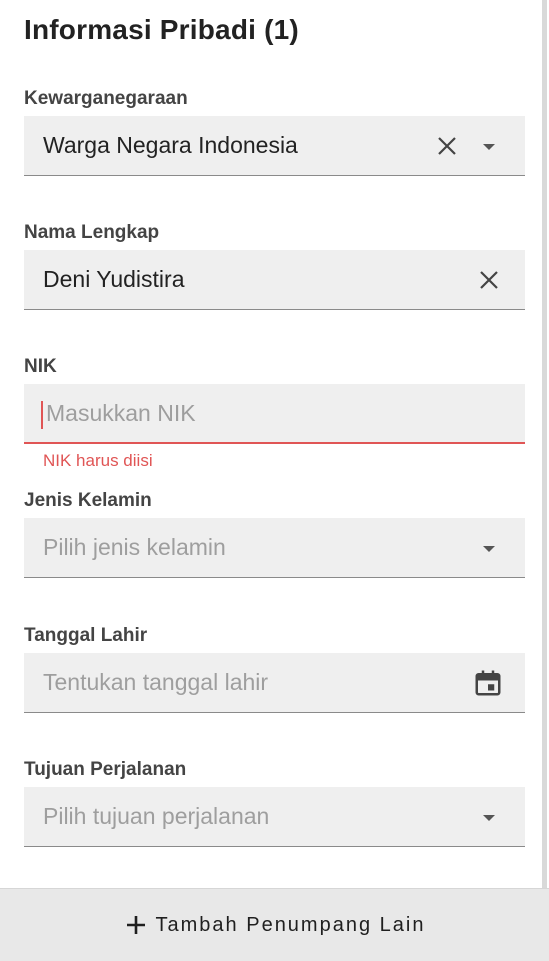 Image resolution: width=549 pixels, height=961 pixels. I want to click on travel-purpose-label: Tujuan Perjalanan, so click(105, 769).